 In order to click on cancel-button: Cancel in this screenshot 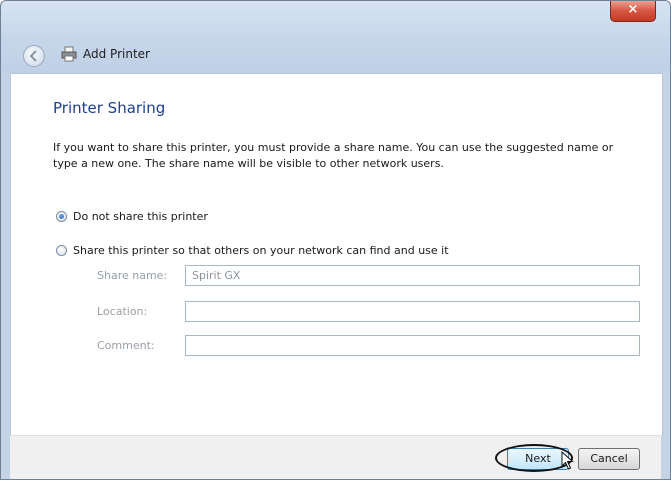, I will do `click(609, 459)`.